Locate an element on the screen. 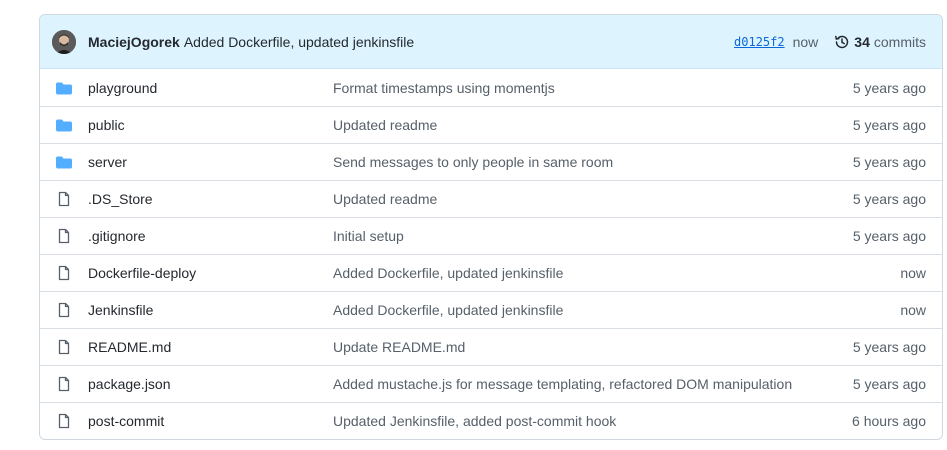  file-commit-message-link: Initial setup is located at coordinates (587, 236).